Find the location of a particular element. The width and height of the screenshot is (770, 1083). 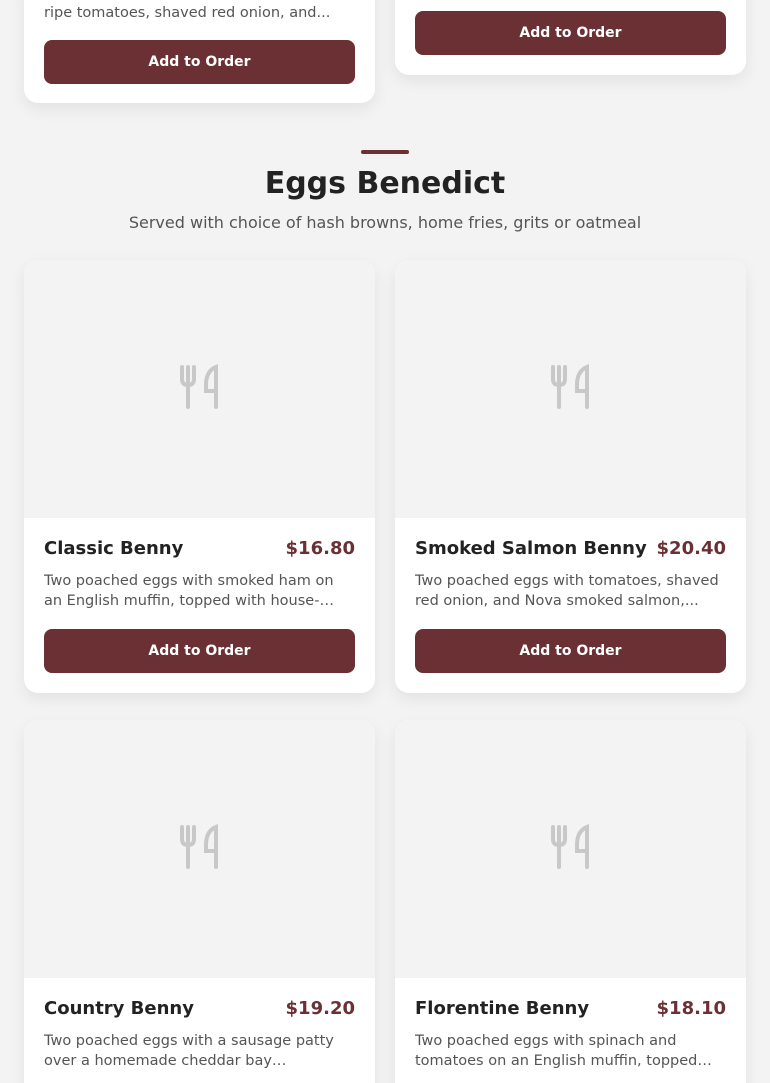

item-price: $19.20 is located at coordinates (320, 1008).